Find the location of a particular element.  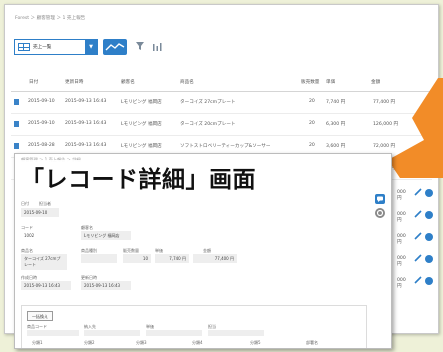

product-type-value is located at coordinates (99, 258).